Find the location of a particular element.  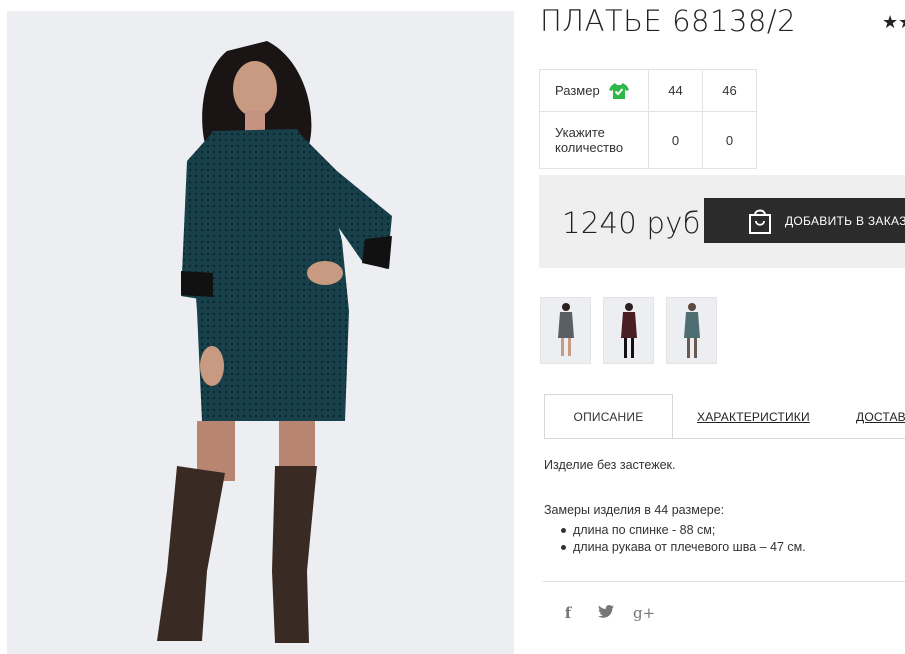

product-title: ПЛАТЬЕ 68138/2 is located at coordinates (668, 21).